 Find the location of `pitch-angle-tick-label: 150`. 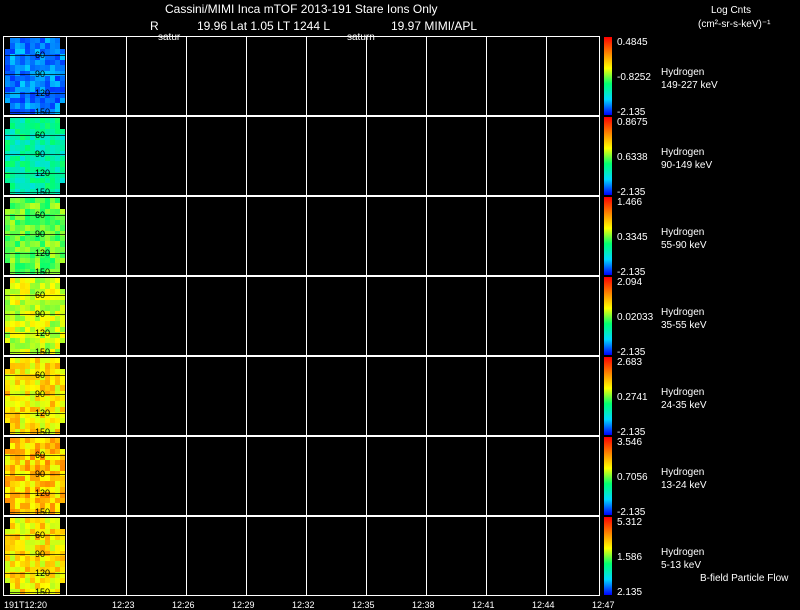

pitch-angle-tick-label: 150 is located at coordinates (43, 592).